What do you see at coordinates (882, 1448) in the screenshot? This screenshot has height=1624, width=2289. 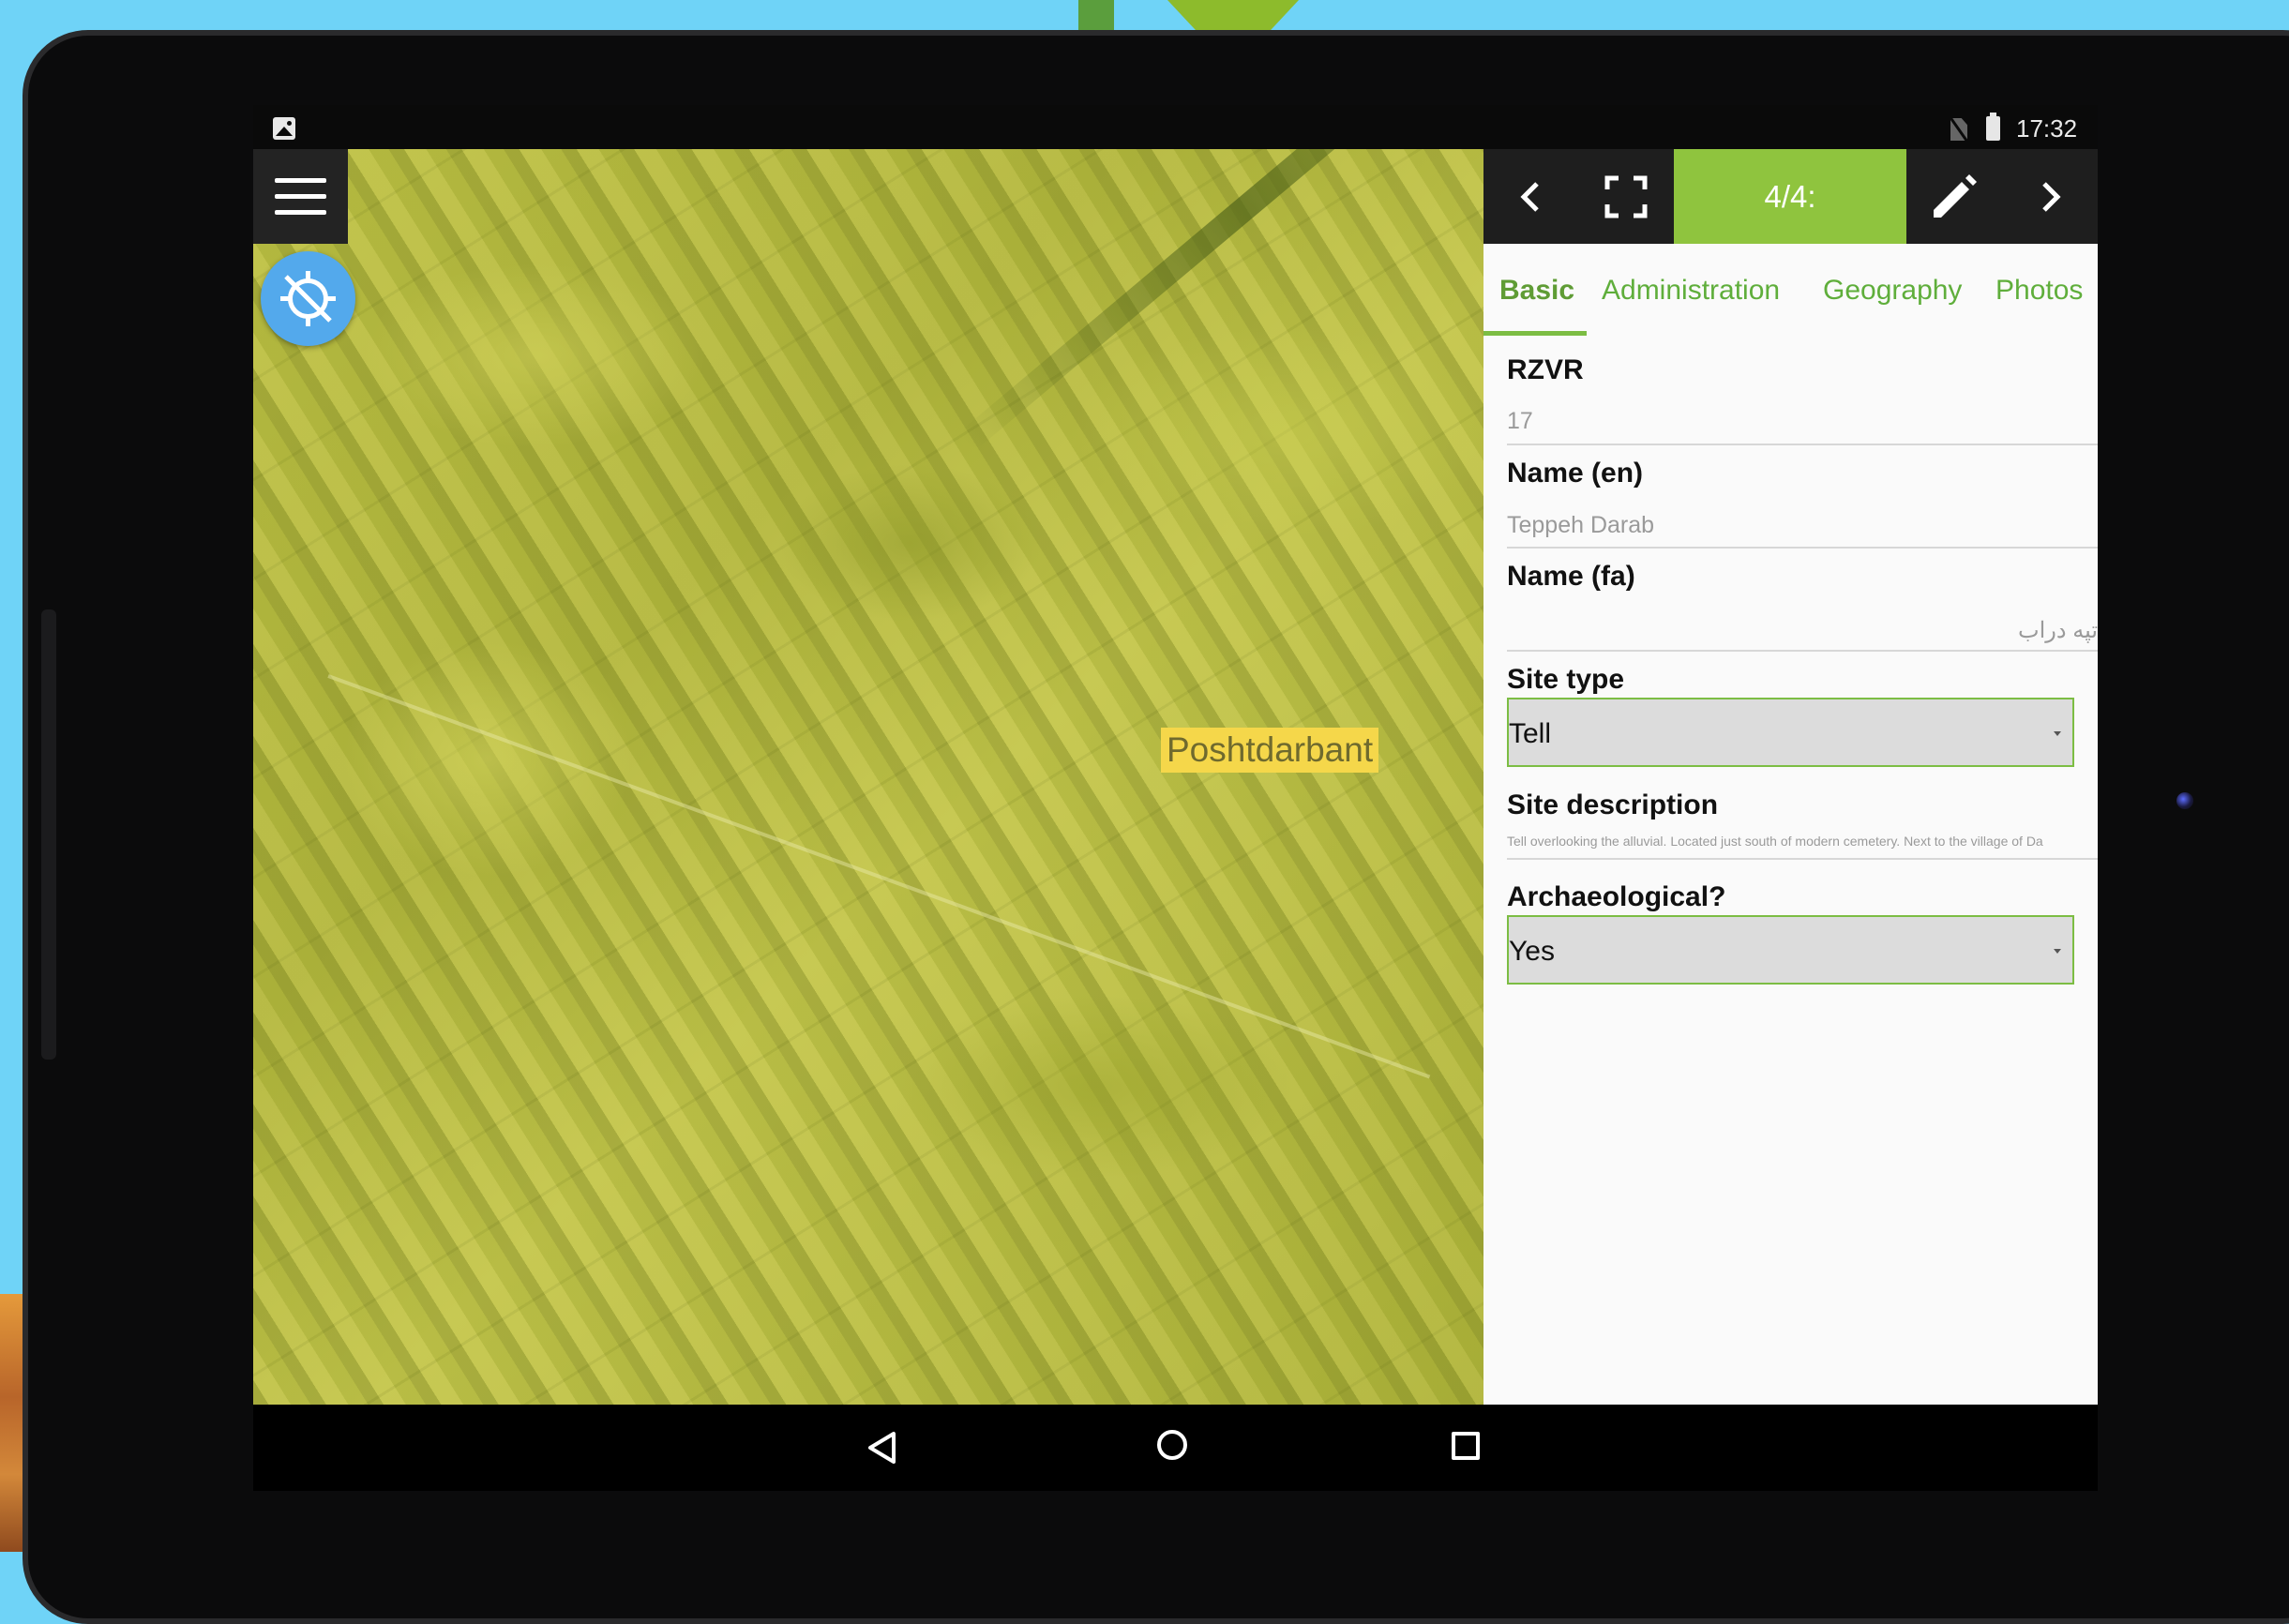 I see `back-nav-icon` at bounding box center [882, 1448].